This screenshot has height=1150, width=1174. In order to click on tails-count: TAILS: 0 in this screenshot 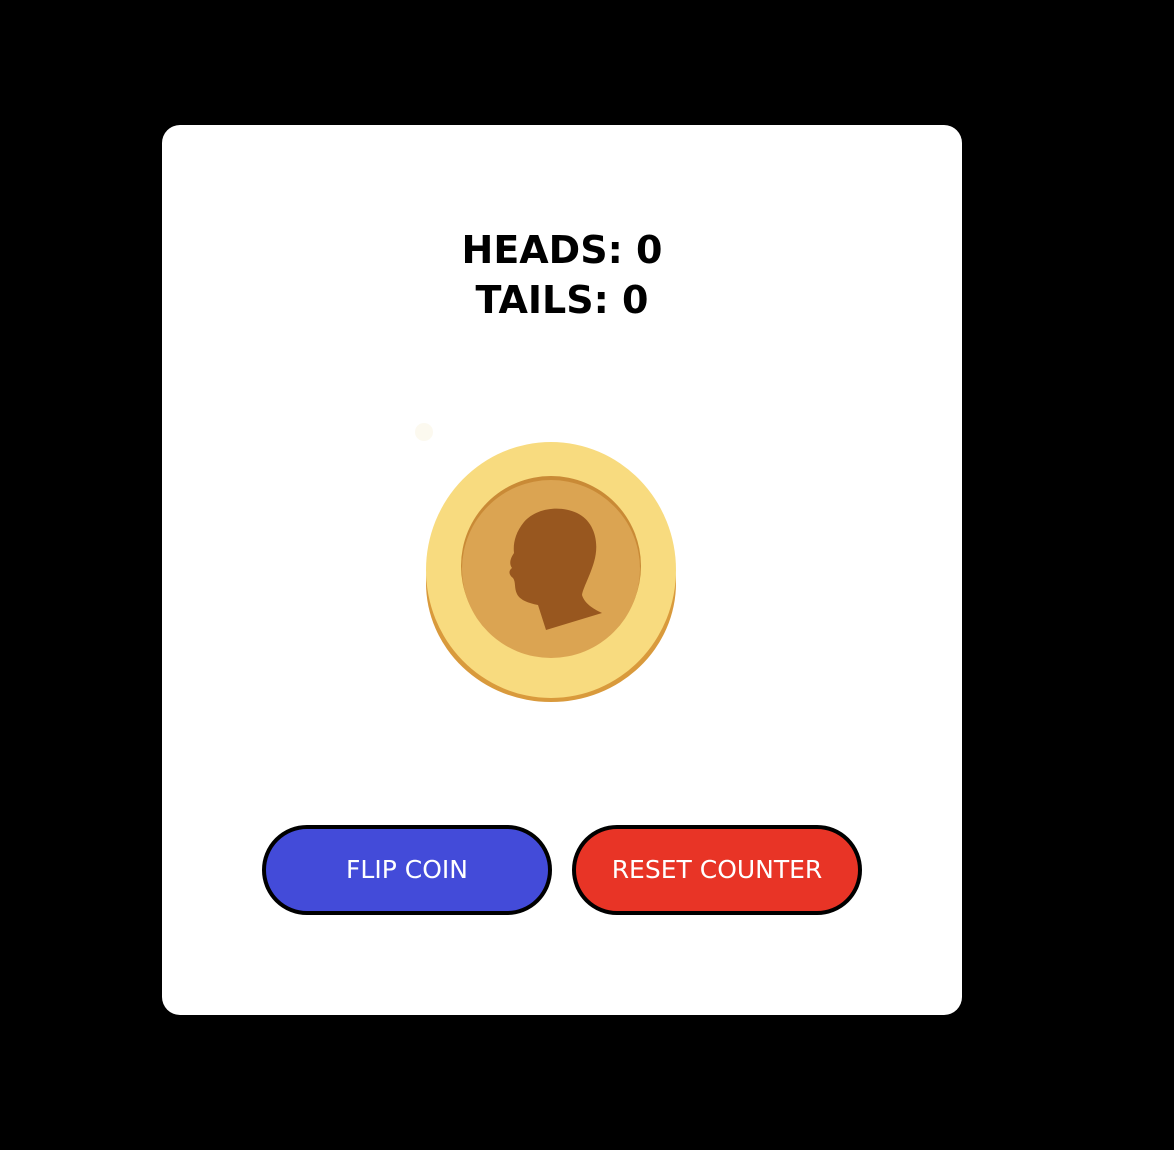, I will do `click(562, 300)`.